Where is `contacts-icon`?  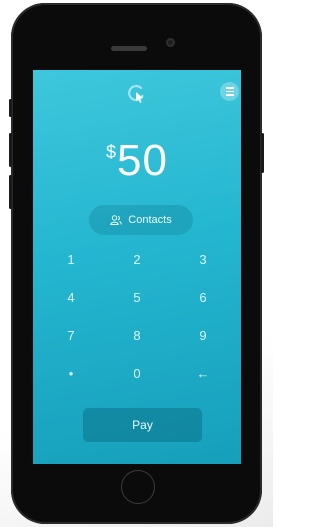
contacts-icon is located at coordinates (116, 220).